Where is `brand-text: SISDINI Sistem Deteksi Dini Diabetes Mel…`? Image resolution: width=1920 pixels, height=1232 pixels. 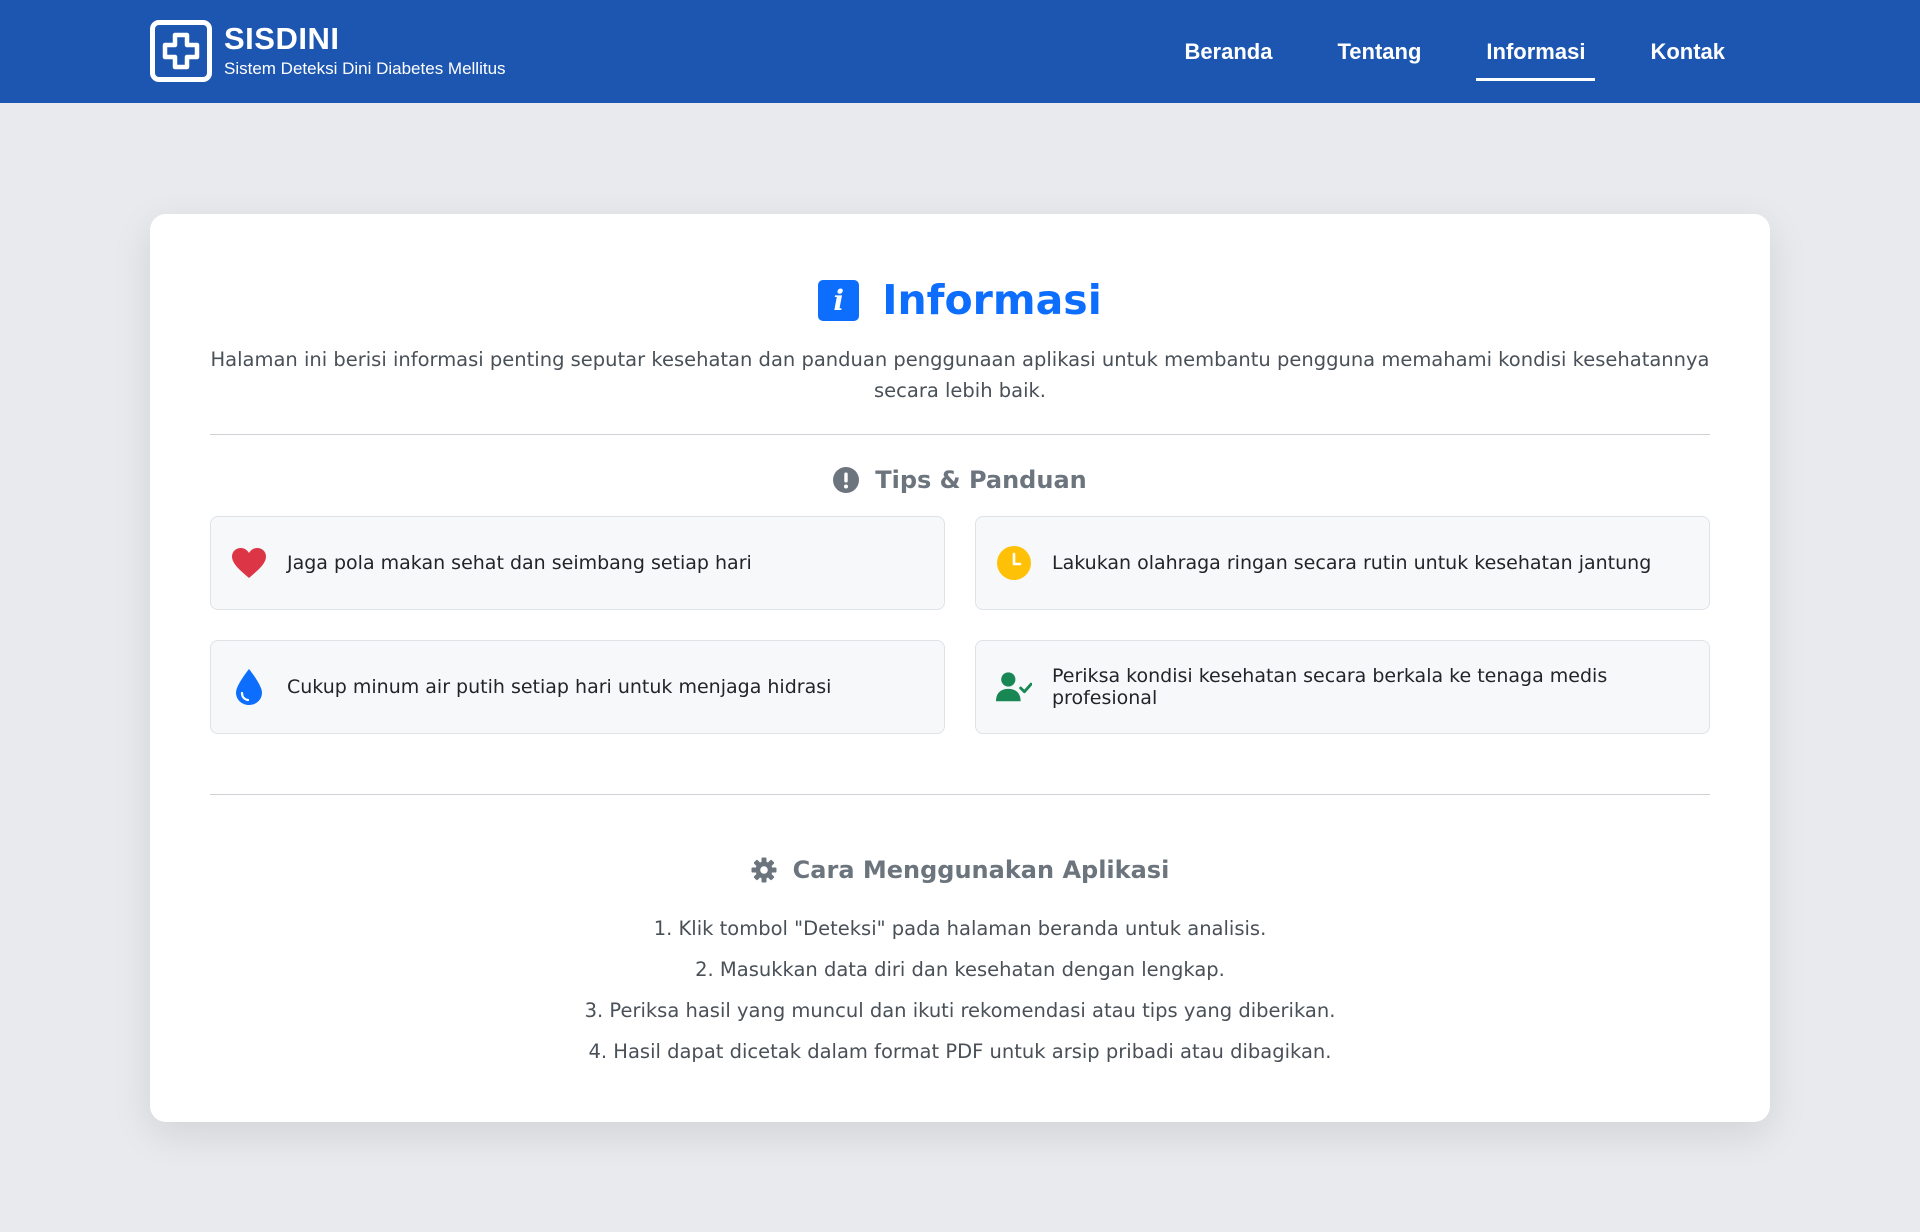 brand-text: SISDINI Sistem Deteksi Dini Diabetes Mel… is located at coordinates (365, 51).